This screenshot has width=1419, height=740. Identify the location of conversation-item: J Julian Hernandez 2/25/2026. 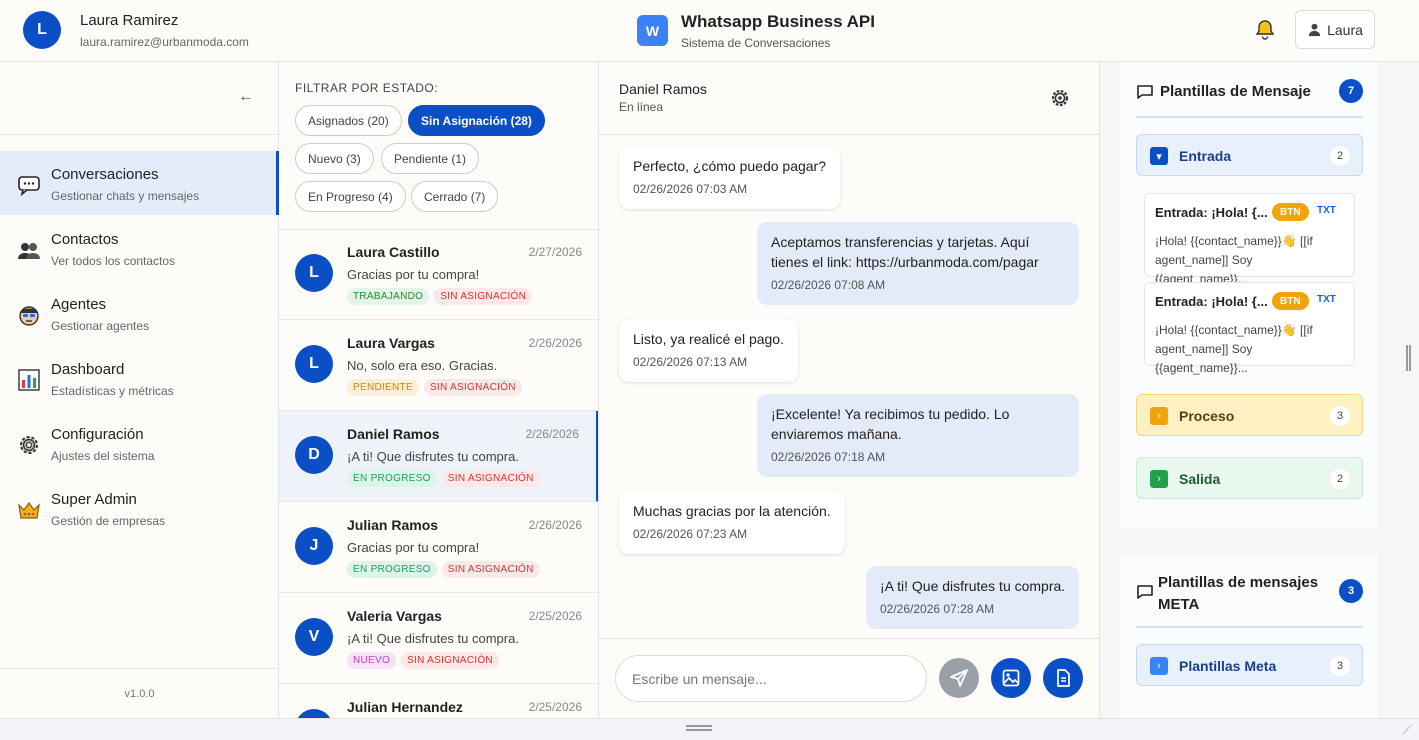
(438, 701).